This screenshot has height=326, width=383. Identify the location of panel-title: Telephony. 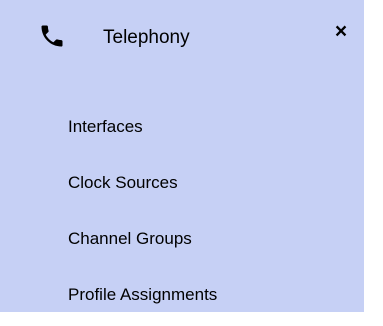
(146, 37).